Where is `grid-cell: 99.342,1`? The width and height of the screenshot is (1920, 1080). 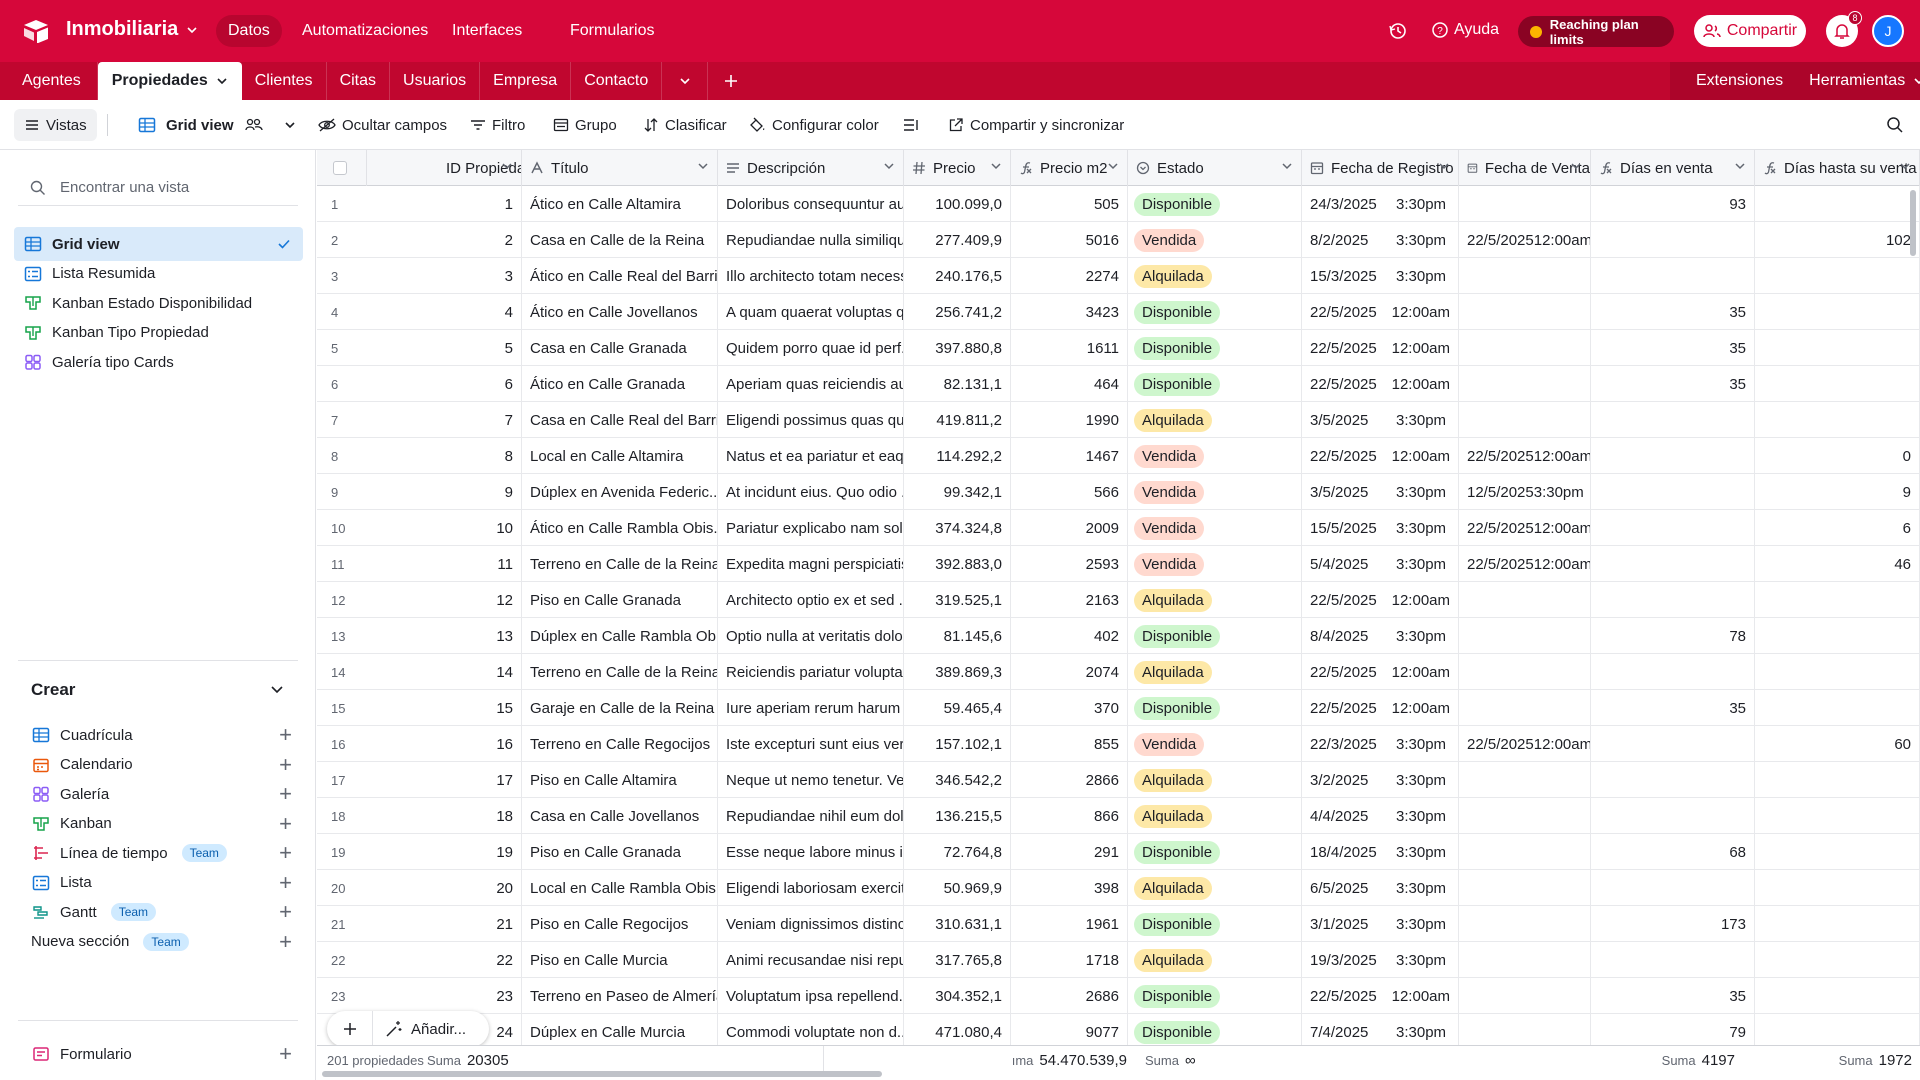 grid-cell: 99.342,1 is located at coordinates (957, 492).